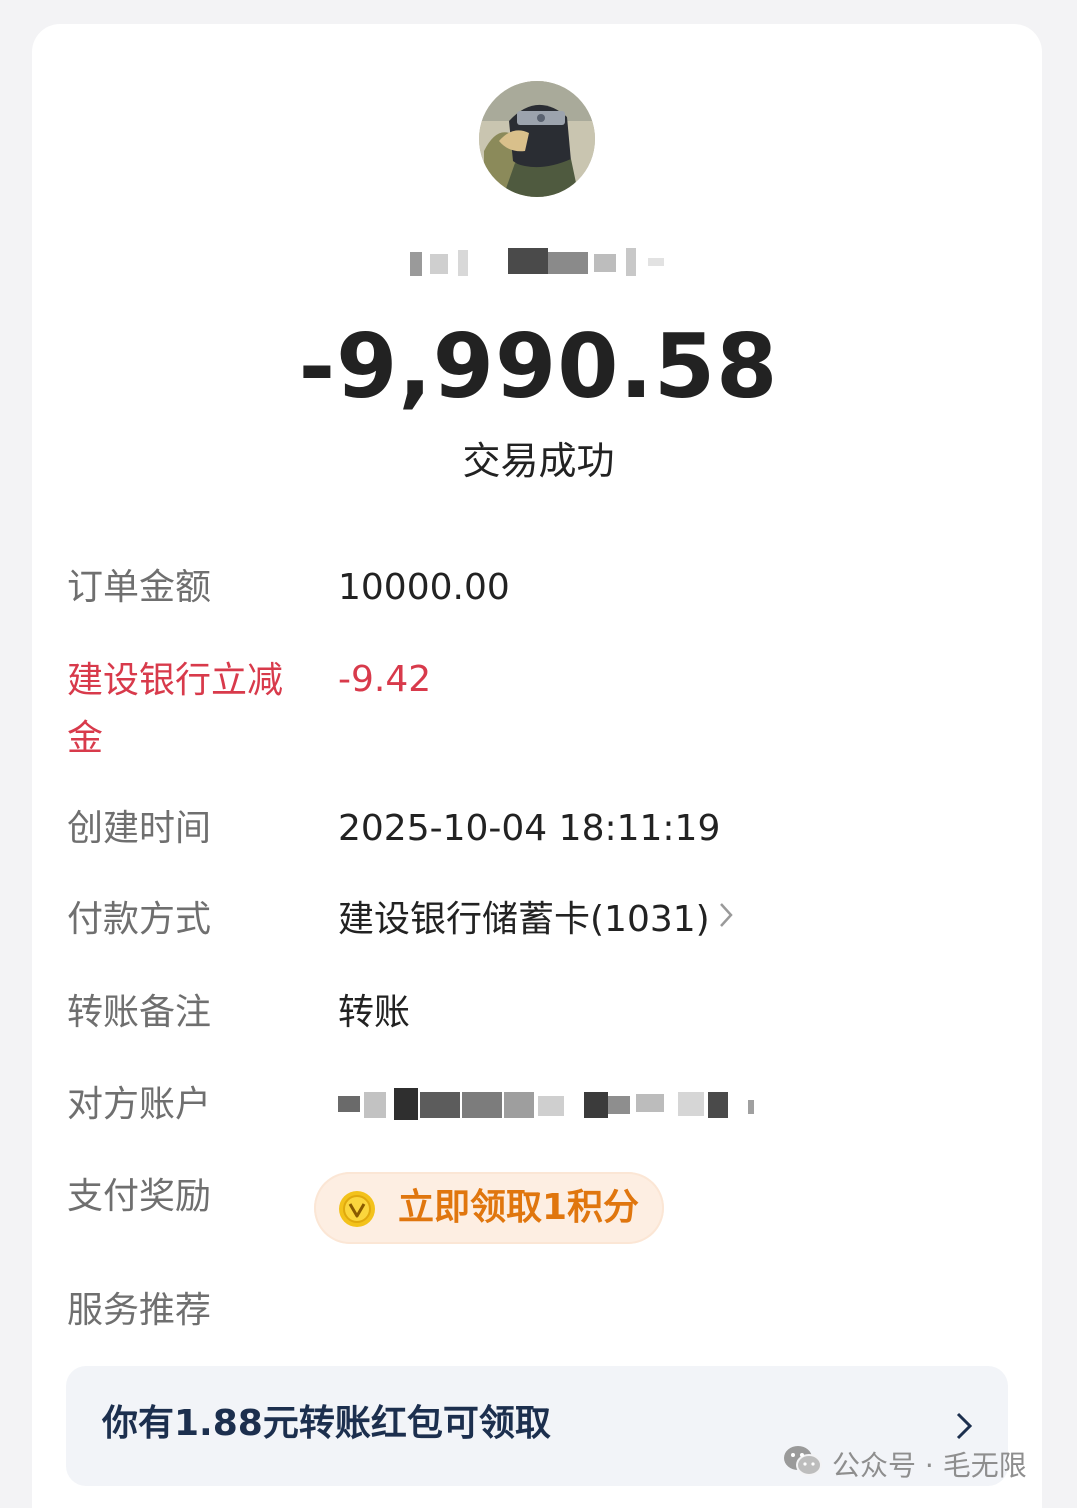 This screenshot has height=1508, width=1077. What do you see at coordinates (139, 1196) in the screenshot?
I see `payment-reward-label: 支付奖励` at bounding box center [139, 1196].